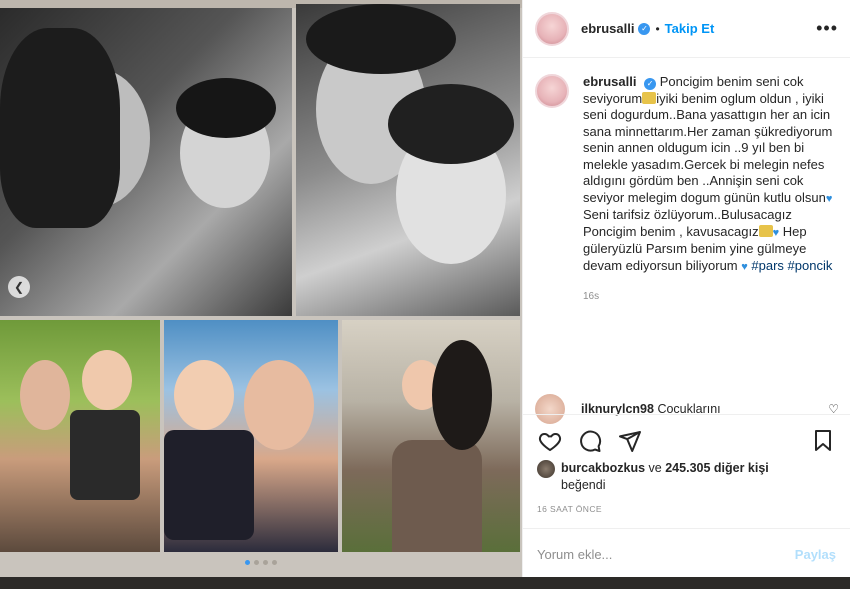 This screenshot has width=850, height=589. I want to click on post-date: 16 SAAT ÖNCE, so click(569, 509).